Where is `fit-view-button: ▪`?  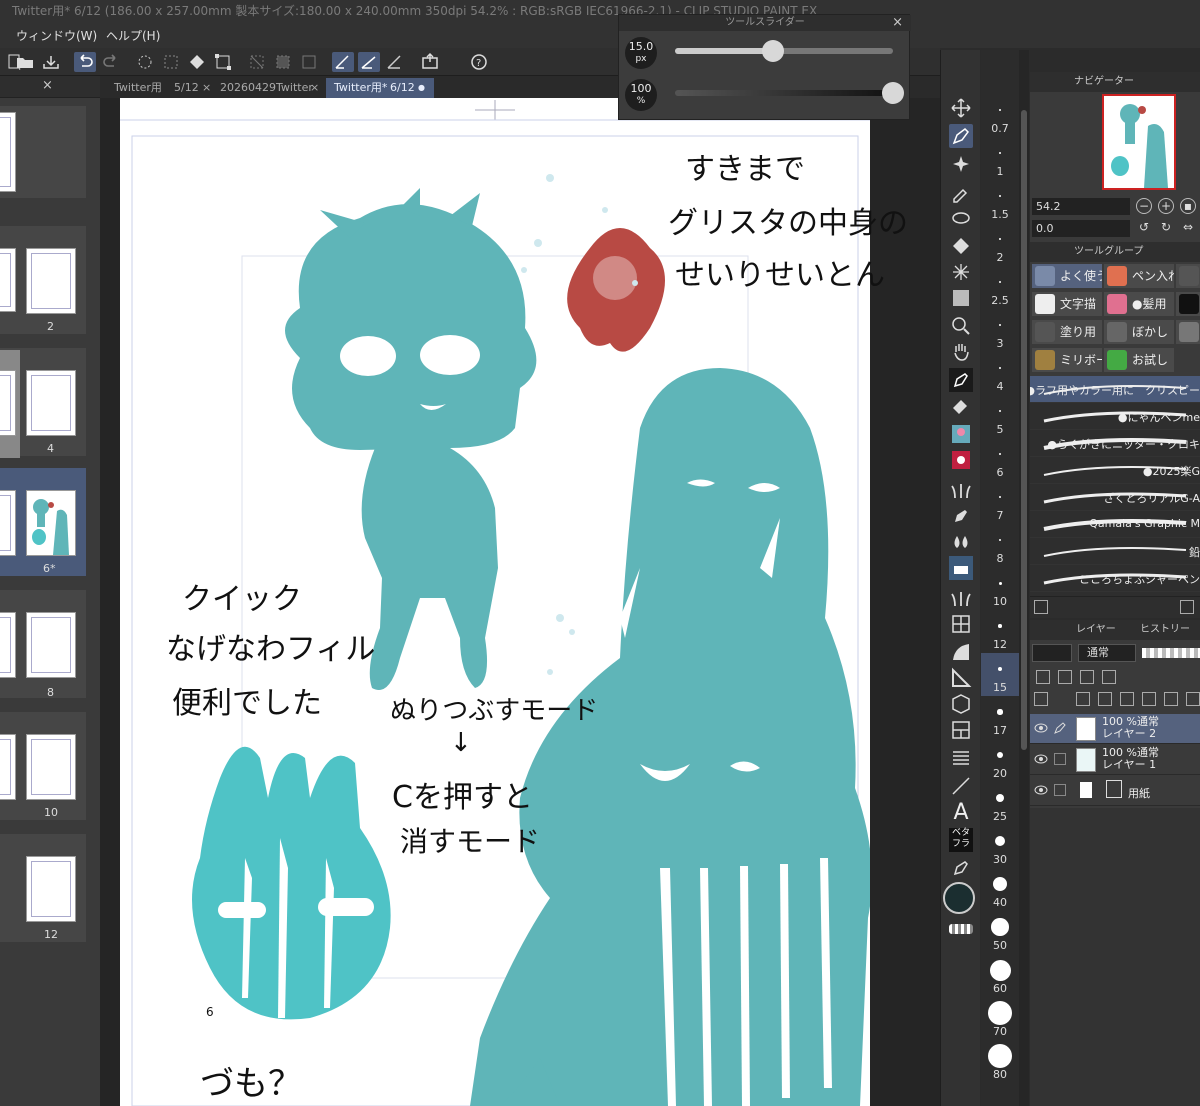 fit-view-button: ▪ is located at coordinates (1188, 206).